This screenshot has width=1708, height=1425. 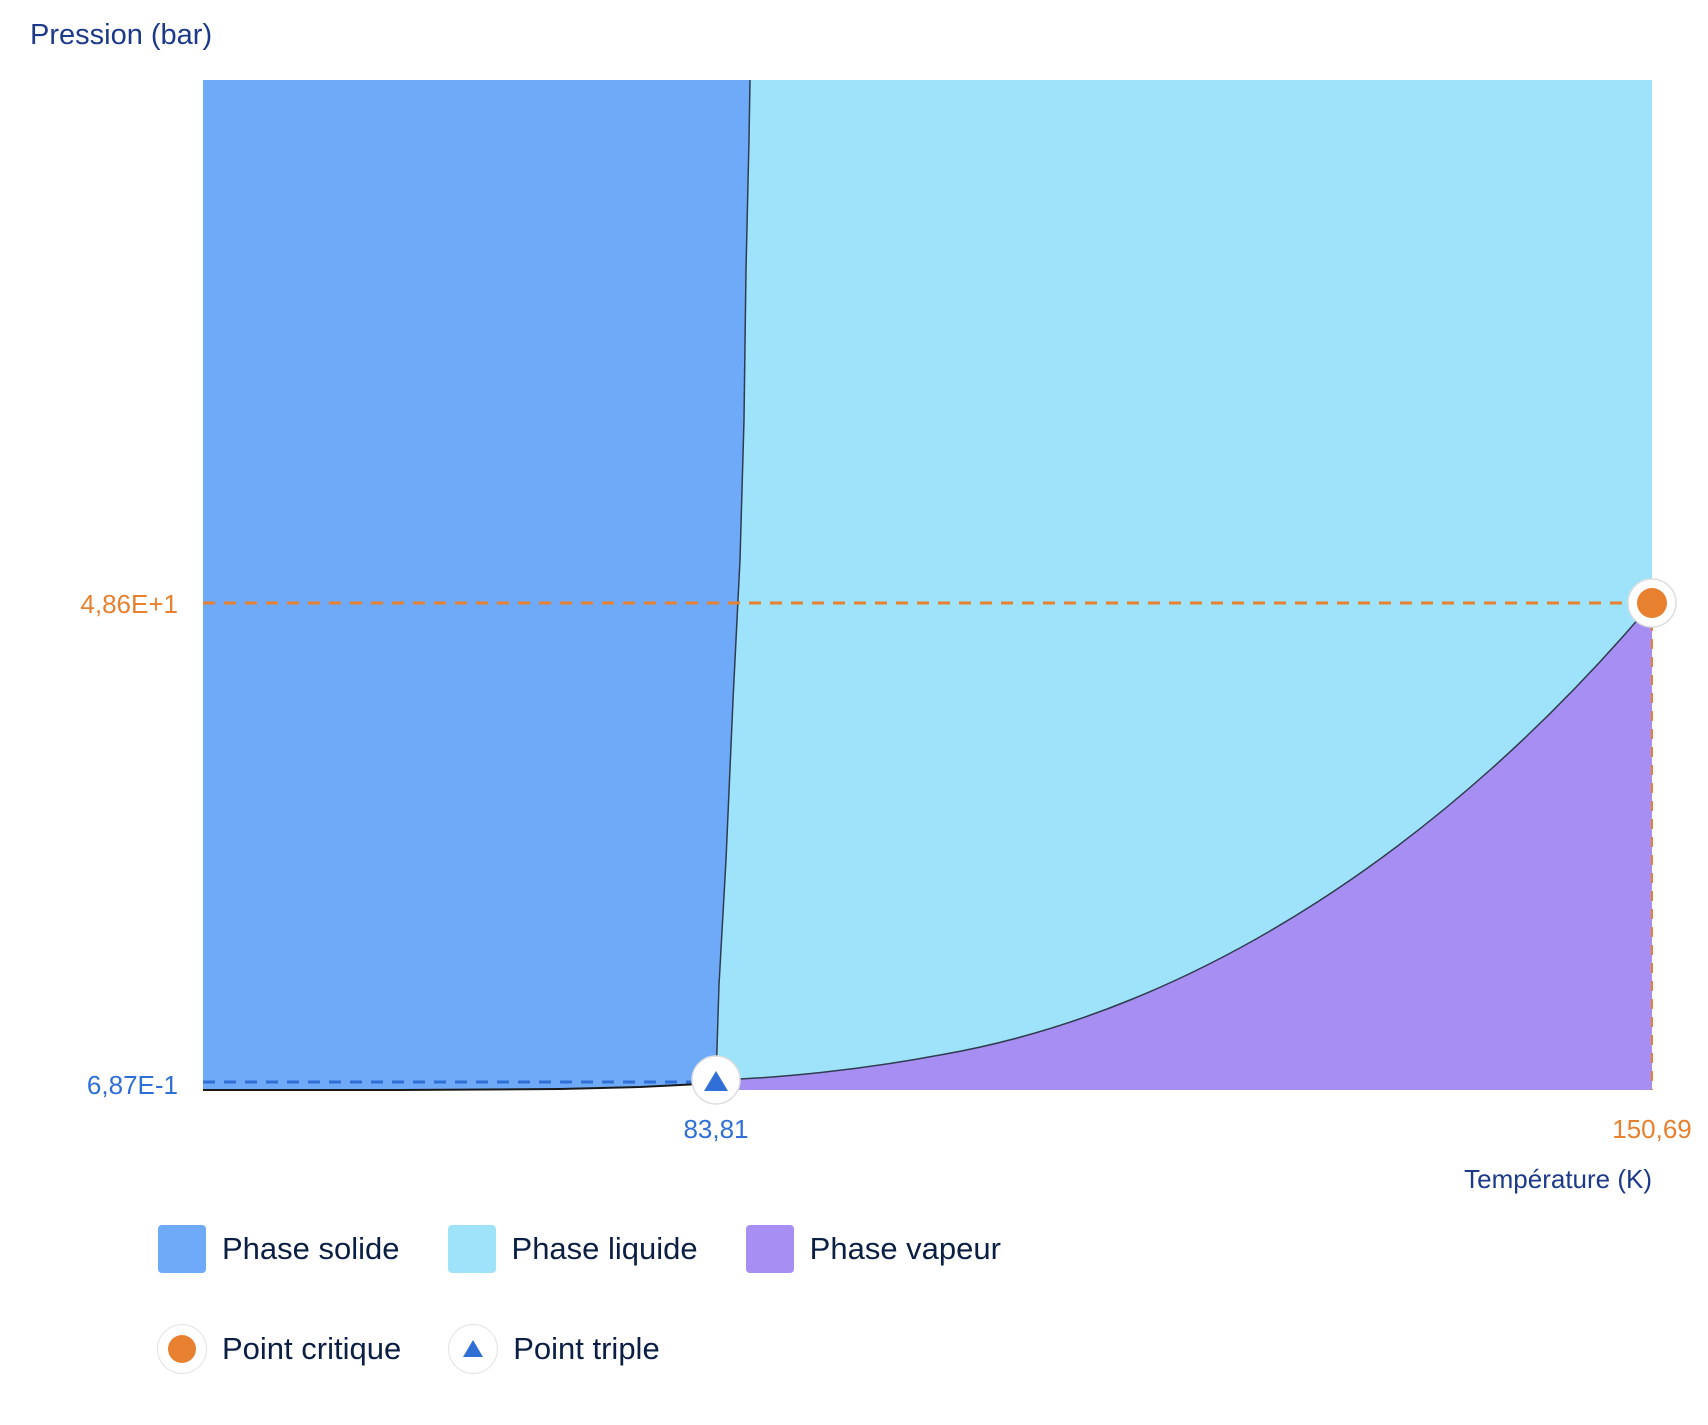 I want to click on y-tick-triple: 6,87E-1, so click(x=132, y=1085).